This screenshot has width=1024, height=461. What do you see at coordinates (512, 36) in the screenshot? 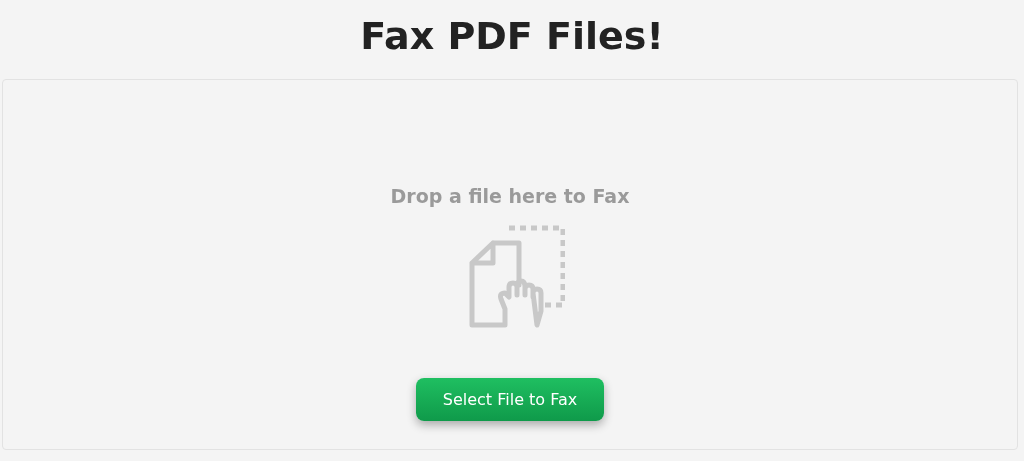
I see `page-title: Fax PDF Files!` at bounding box center [512, 36].